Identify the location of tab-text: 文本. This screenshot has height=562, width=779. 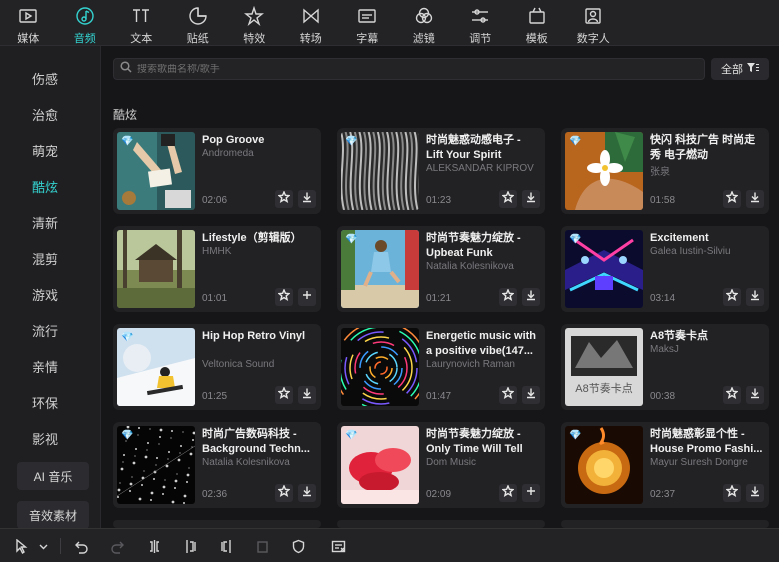
(141, 23).